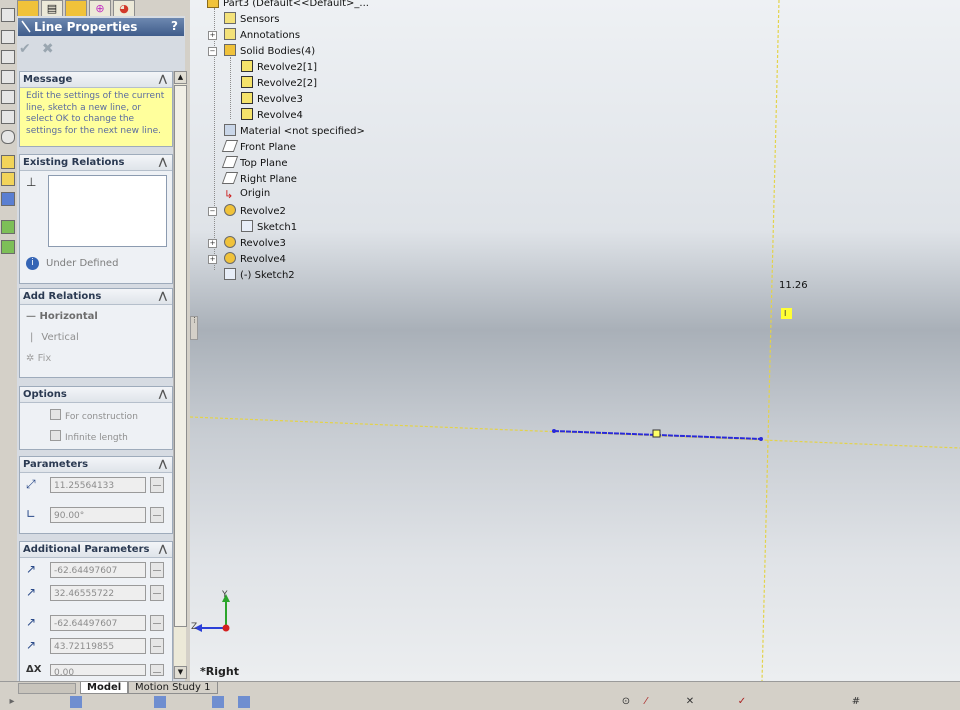 This screenshot has width=960, height=710. What do you see at coordinates (690, 702) in the screenshot?
I see `trim-tool-icon: ✕` at bounding box center [690, 702].